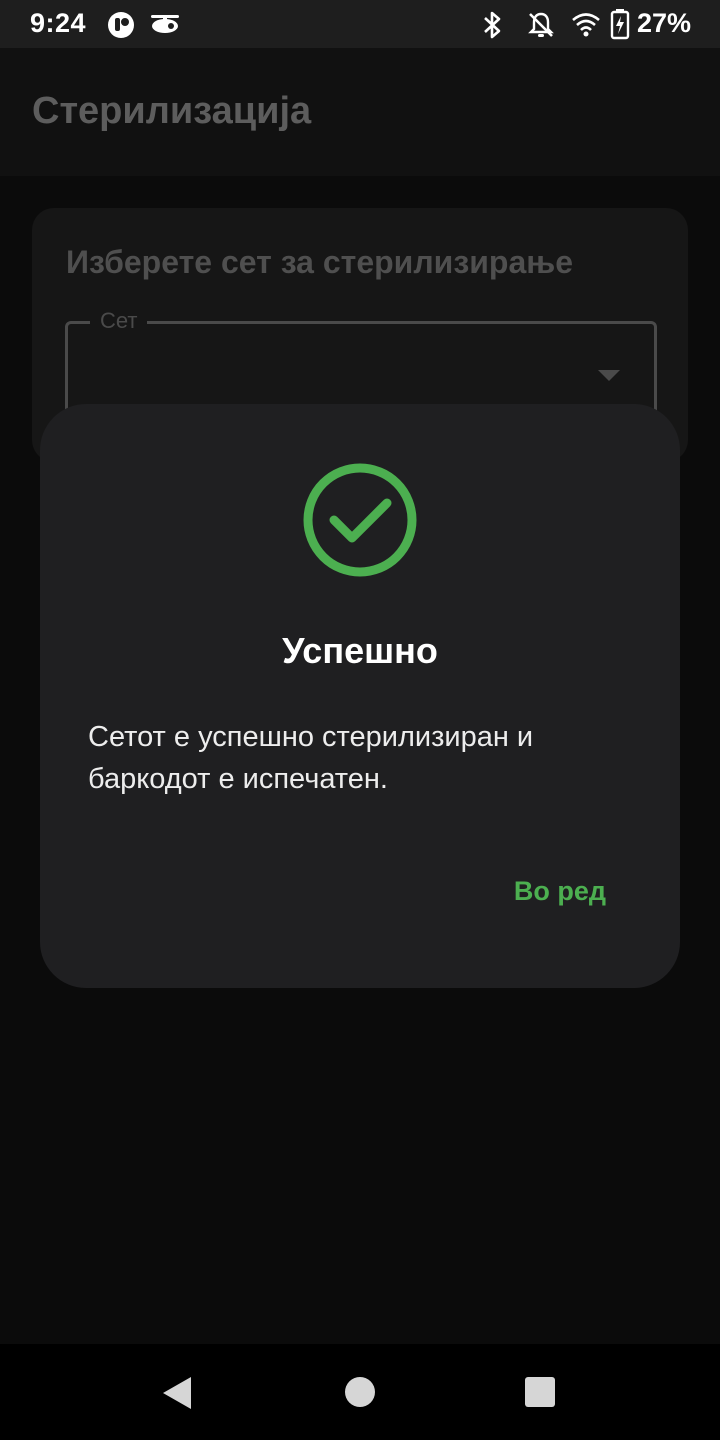  I want to click on bluetooth-icon, so click(493, 27).